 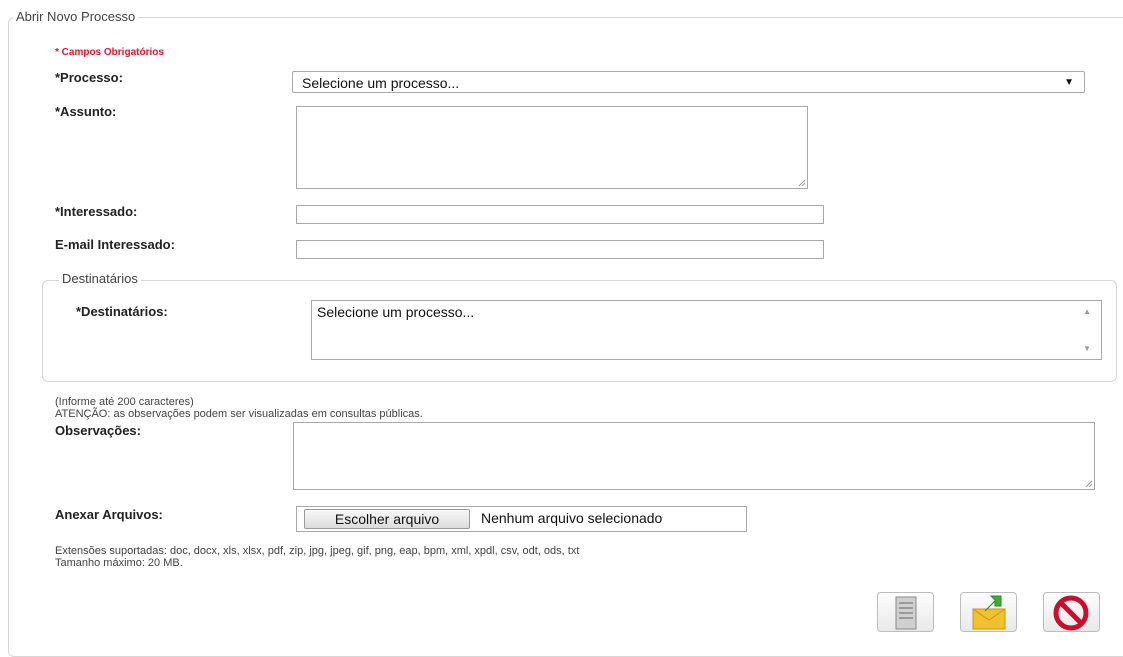 I want to click on observacoes-char-hint: (Informe até 200 caracteres), so click(x=124, y=402).